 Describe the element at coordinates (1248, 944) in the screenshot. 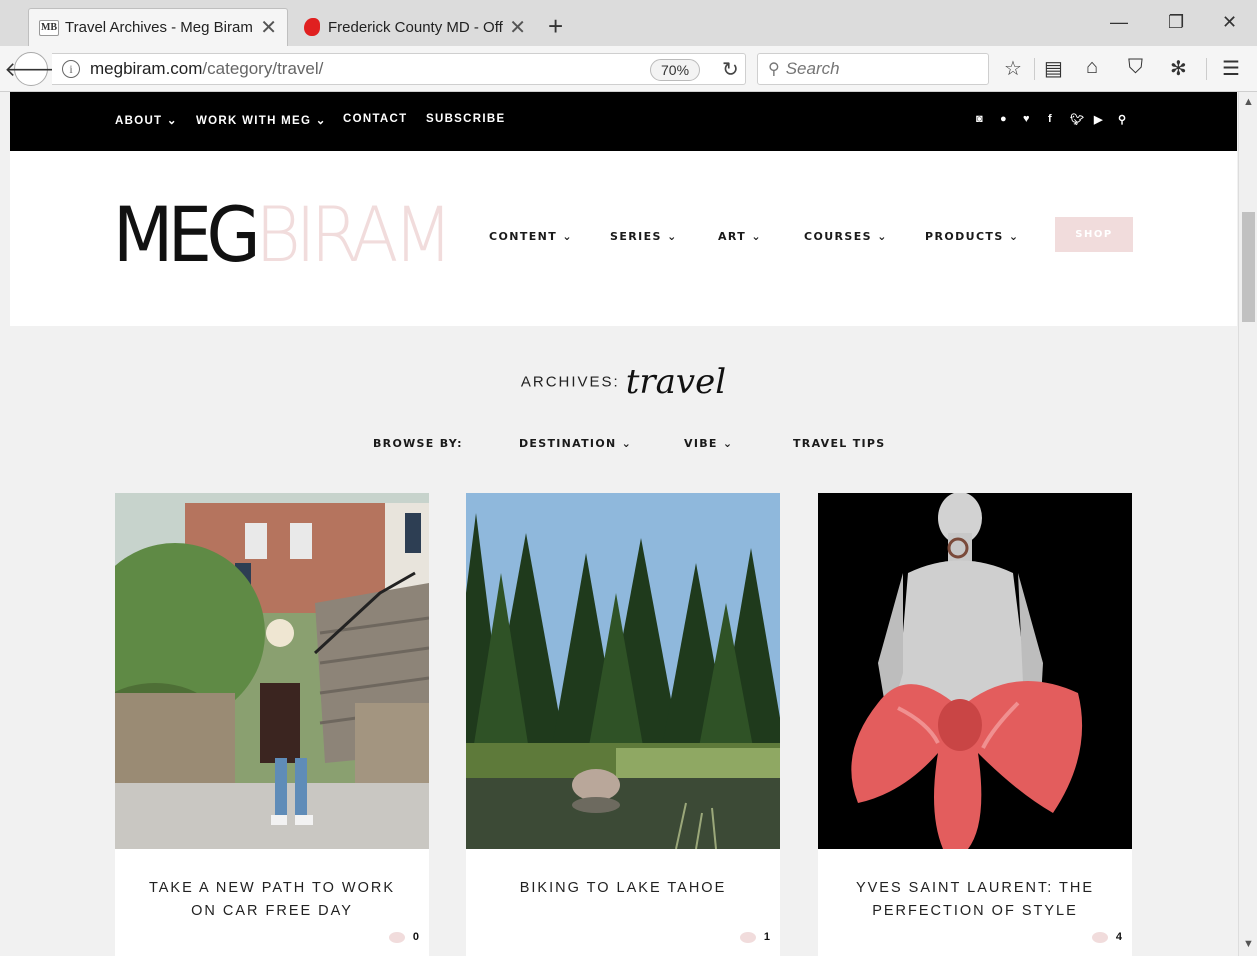

I see `scroll-down-icon: ▼` at that location.